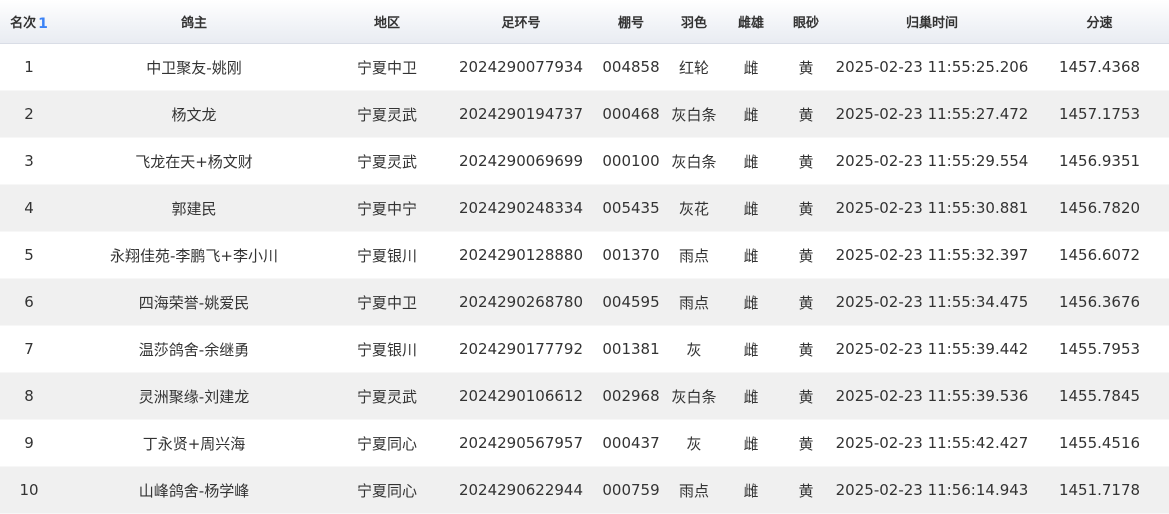 The height and width of the screenshot is (514, 1169). Describe the element at coordinates (932, 161) in the screenshot. I see `cell-time: 2025-02-23 11:55:29.554` at that location.